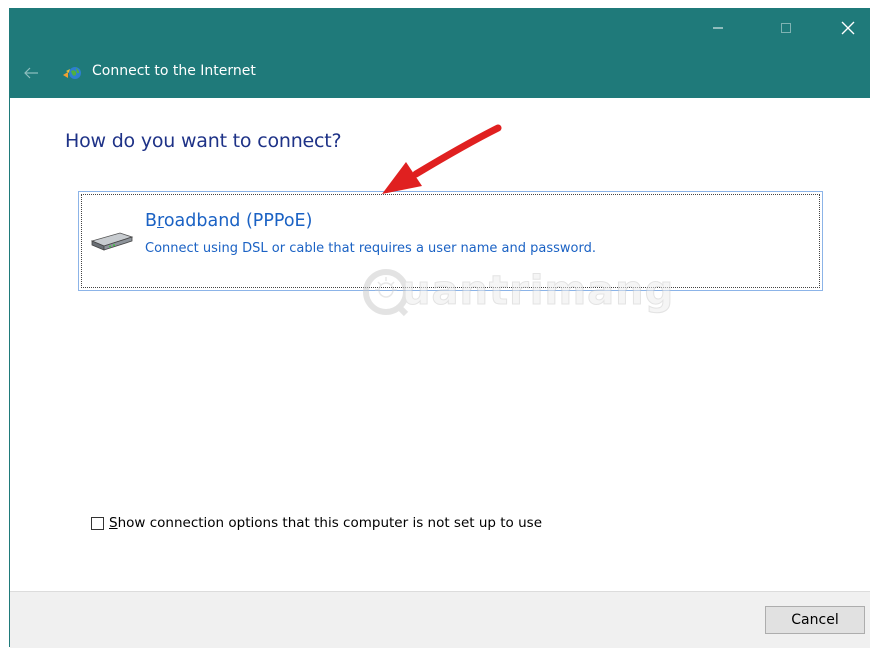 The width and height of the screenshot is (870, 648). Describe the element at coordinates (97, 523) in the screenshot. I see `show-options-checkbox` at that location.